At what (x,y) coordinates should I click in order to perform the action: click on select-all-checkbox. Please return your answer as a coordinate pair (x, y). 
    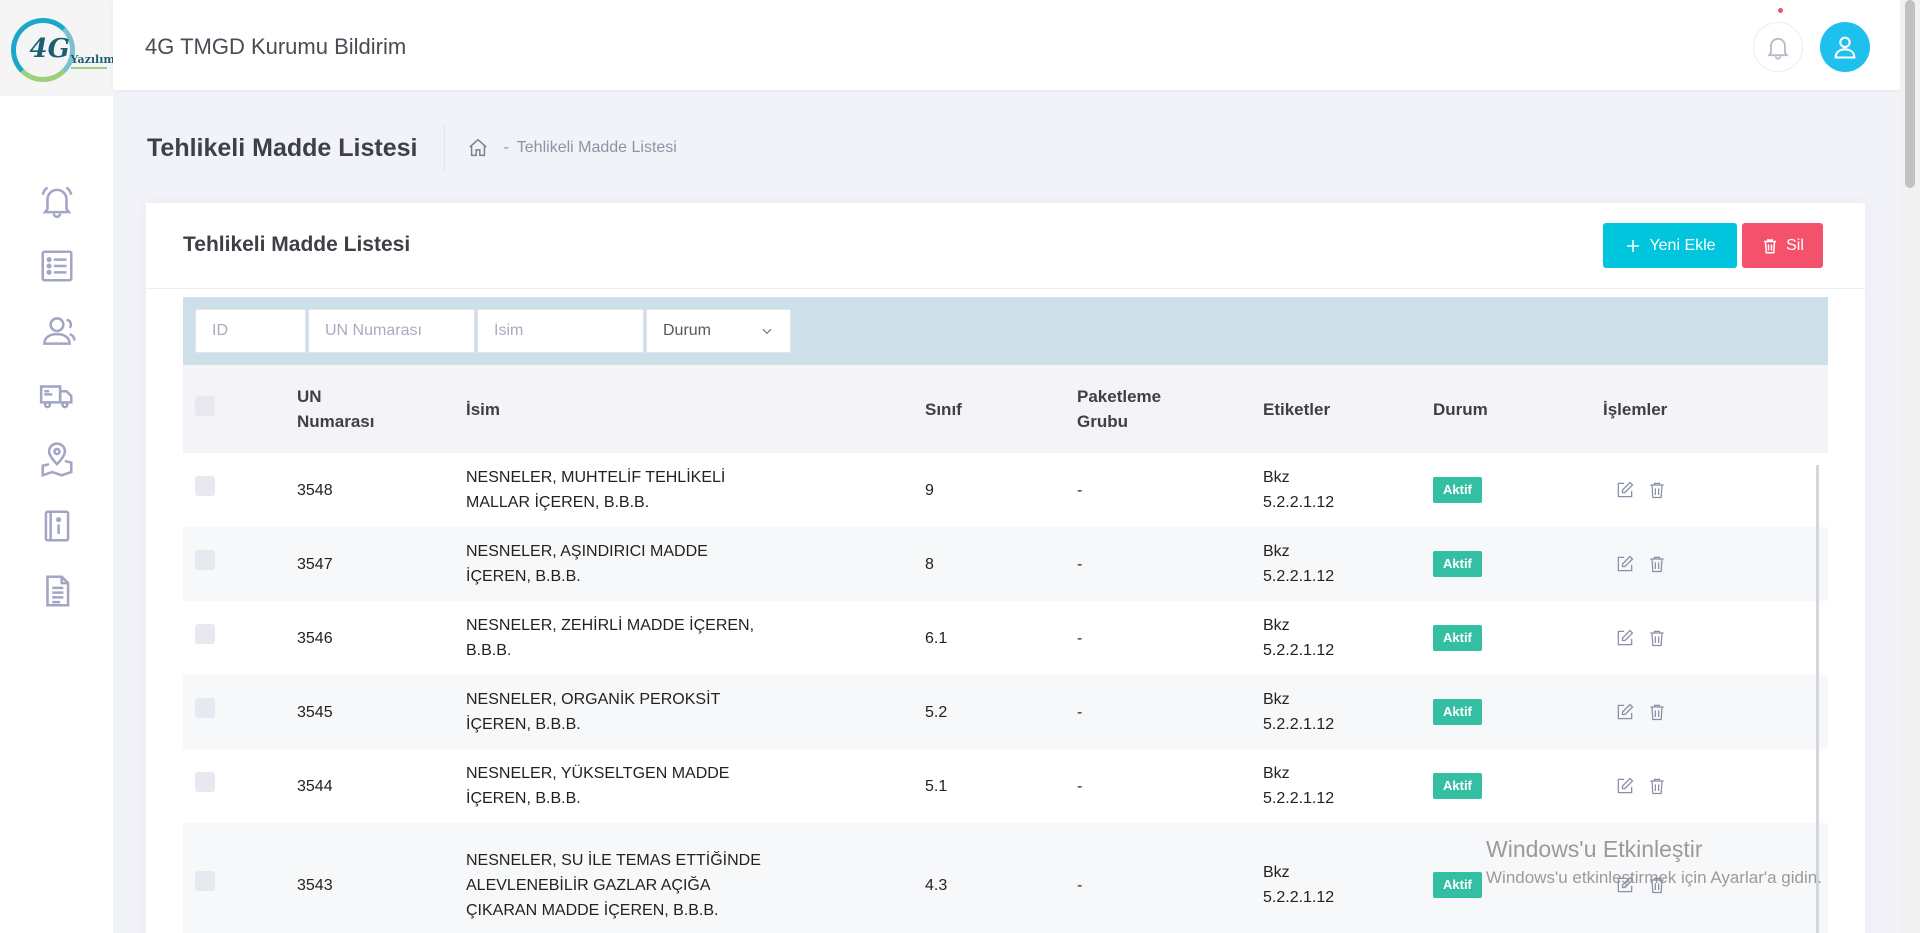
    Looking at the image, I should click on (205, 405).